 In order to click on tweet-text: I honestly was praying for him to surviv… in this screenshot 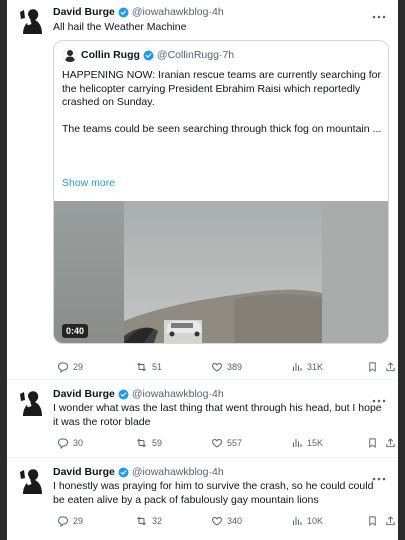, I will do `click(213, 493)`.